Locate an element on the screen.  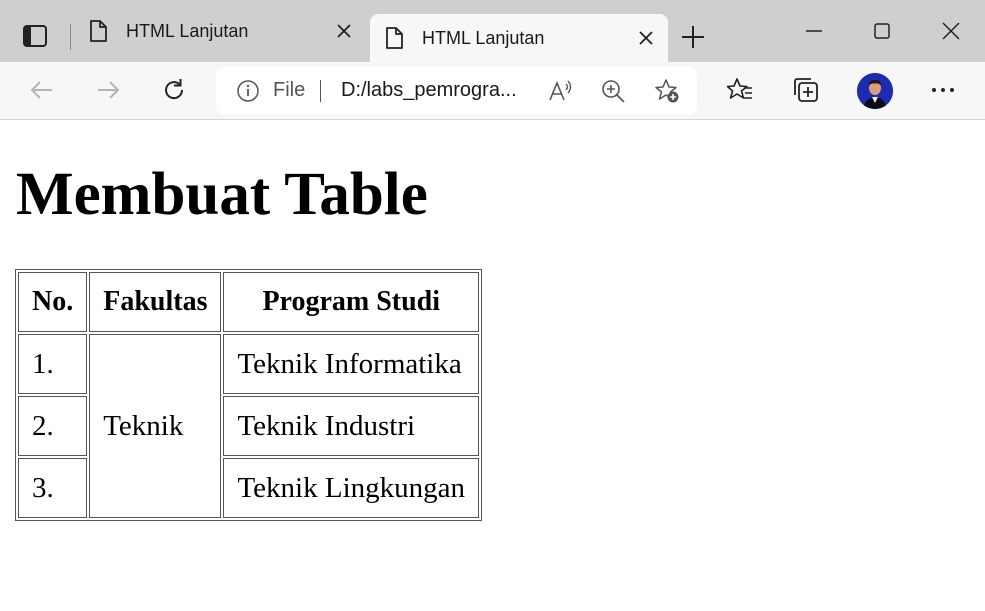
refresh-icon is located at coordinates (174, 90).